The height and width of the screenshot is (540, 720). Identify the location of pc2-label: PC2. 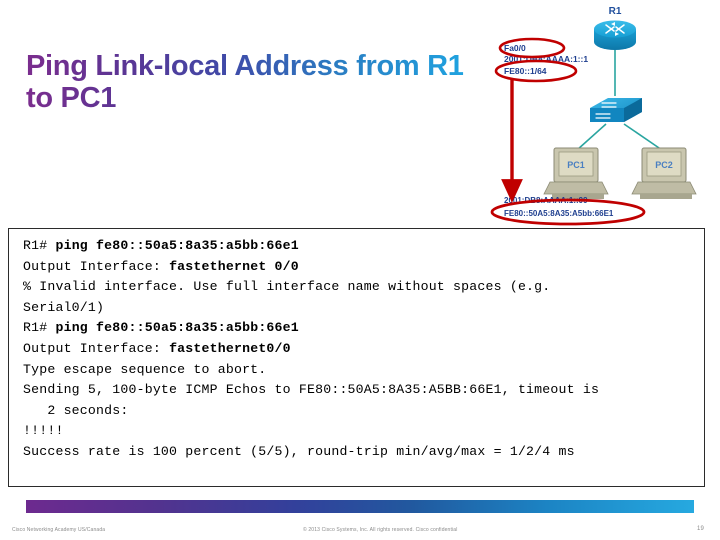
(664, 165).